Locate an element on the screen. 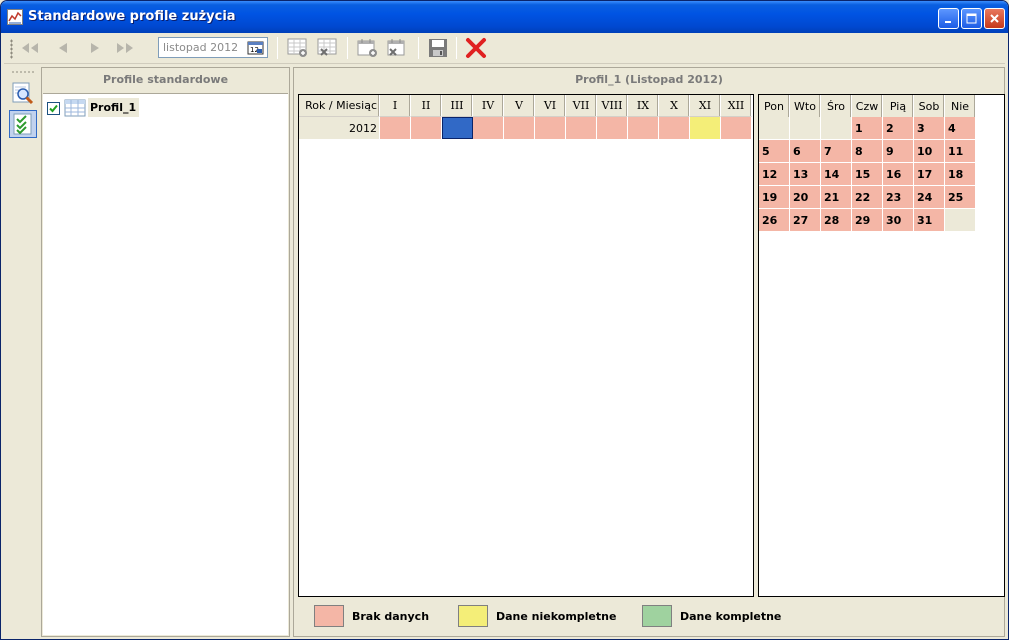 This screenshot has height=640, width=1009. day-cell: 25 is located at coordinates (960, 197).